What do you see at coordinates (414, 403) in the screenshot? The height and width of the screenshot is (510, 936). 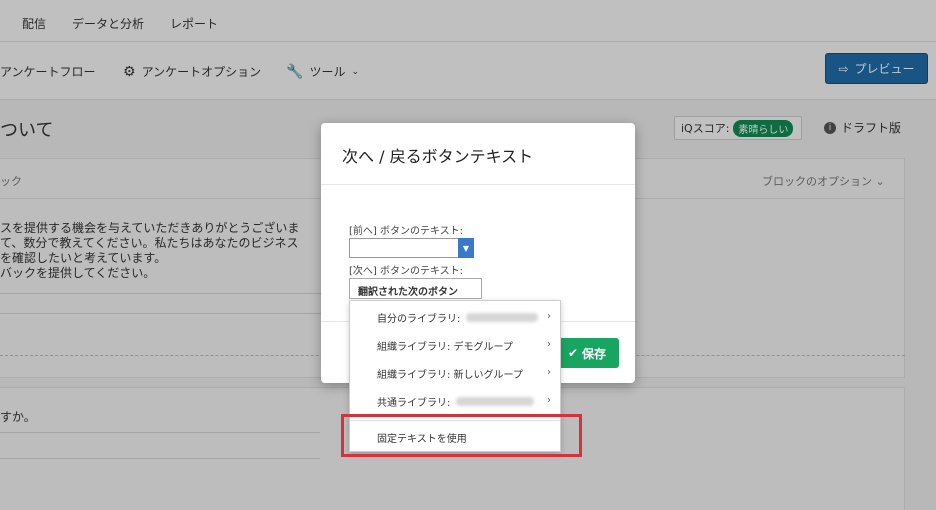 I see `menu-item-label: 共通ライブラリ:` at bounding box center [414, 403].